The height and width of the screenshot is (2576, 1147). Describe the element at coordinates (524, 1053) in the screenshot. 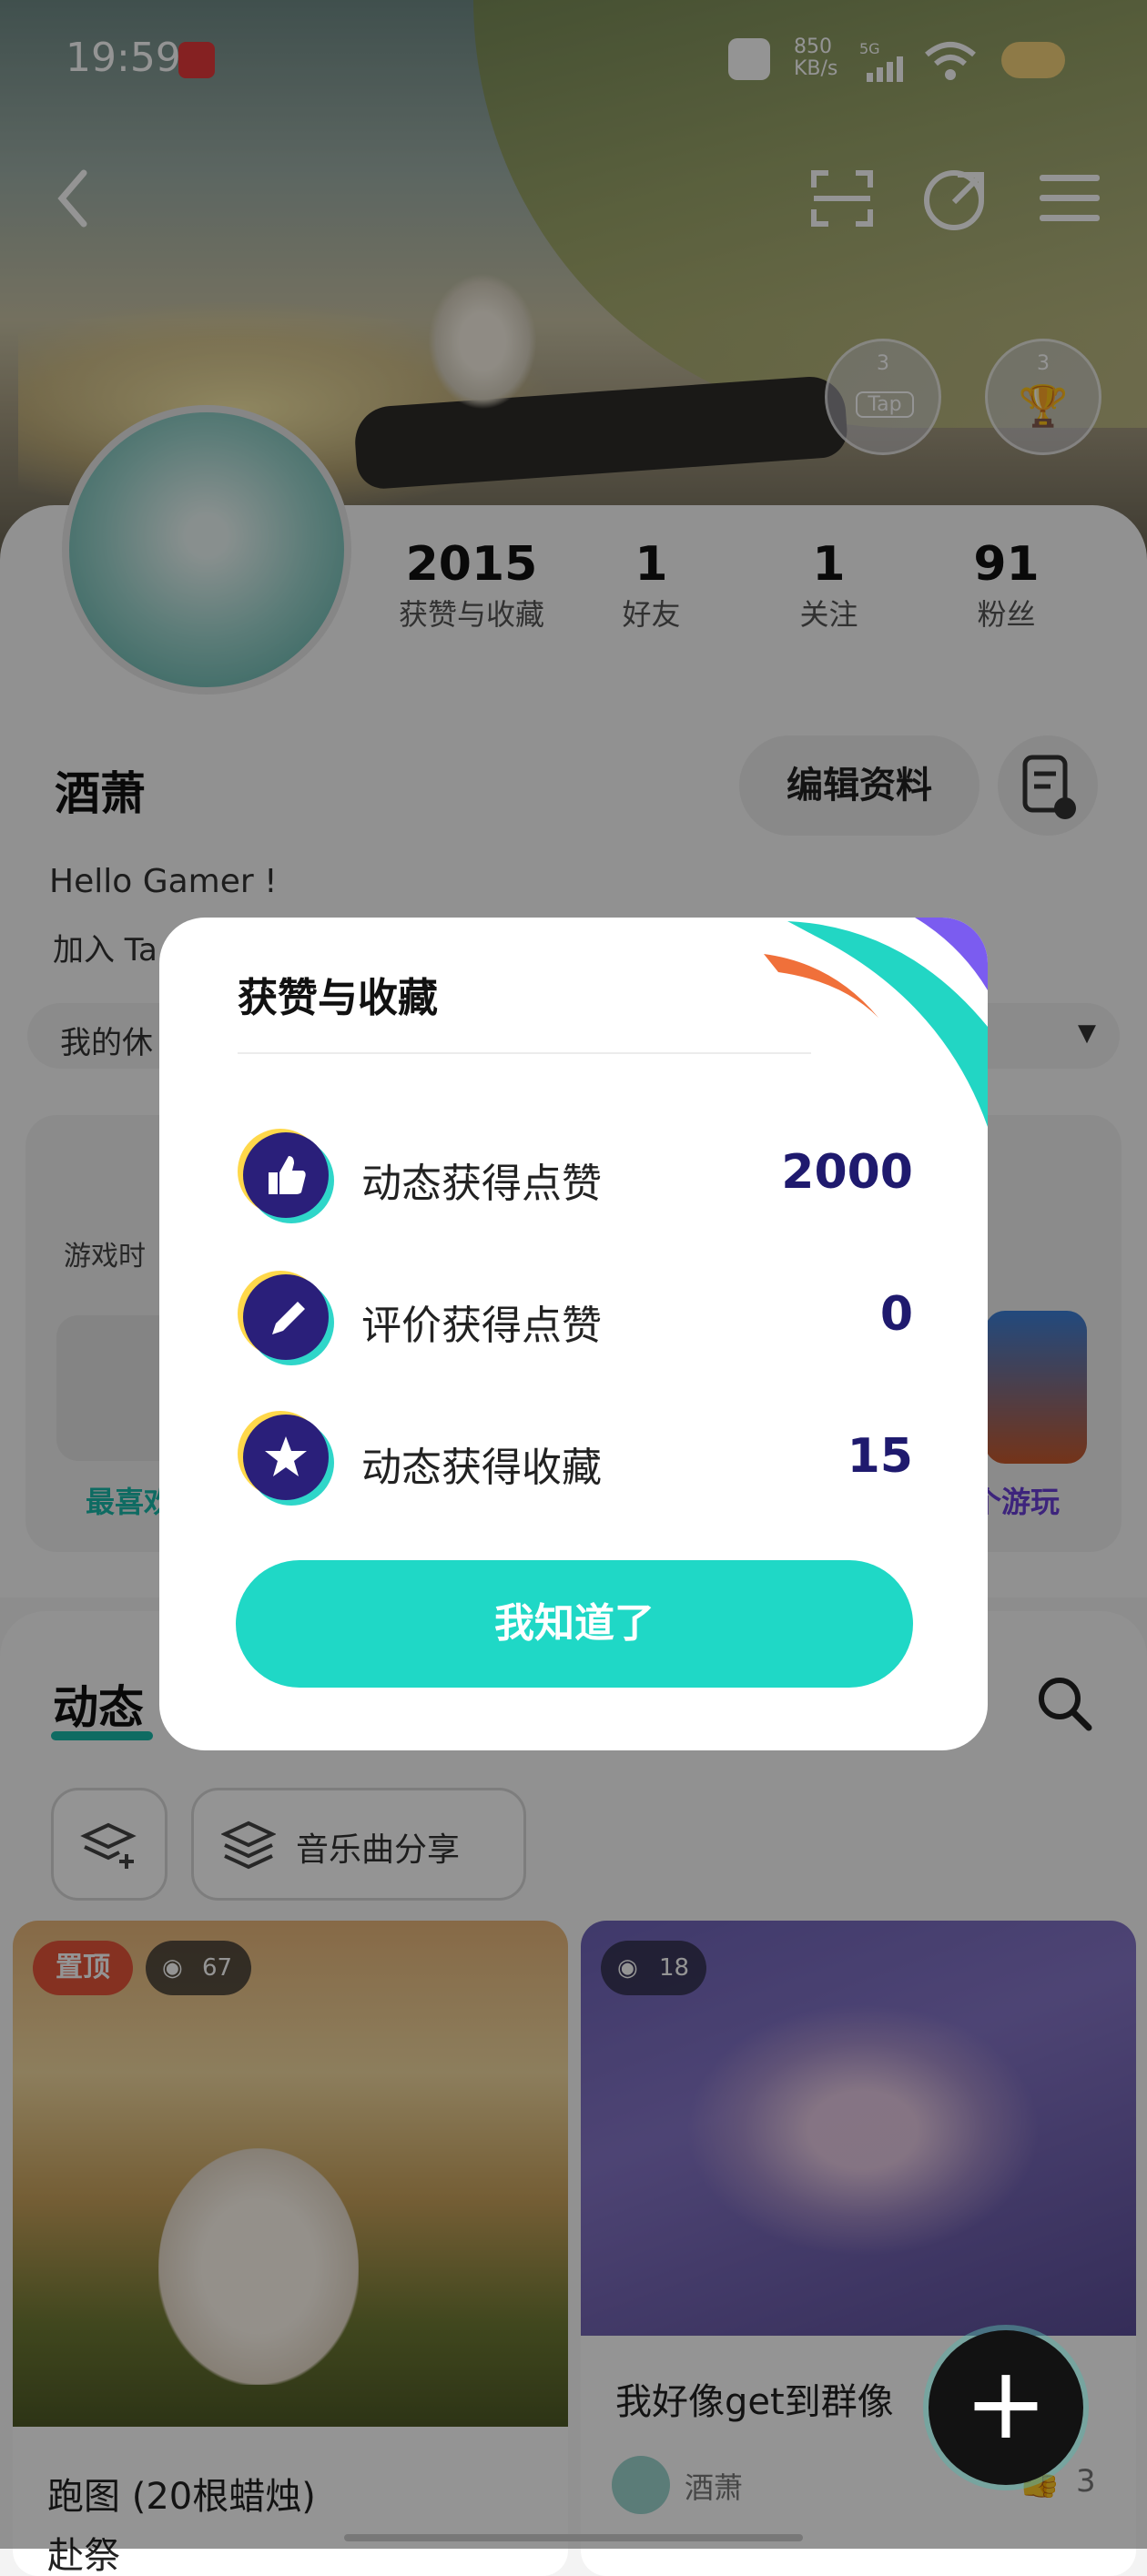

I see `dialog-divider` at that location.